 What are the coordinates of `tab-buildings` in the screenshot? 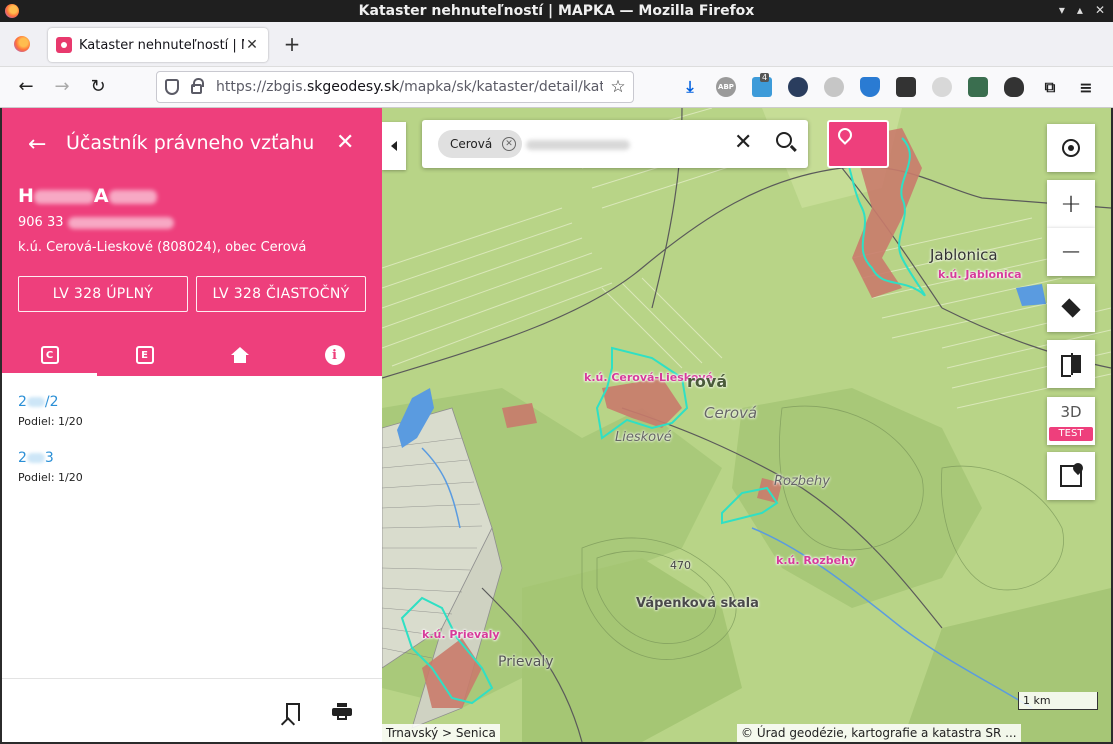 It's located at (239, 355).